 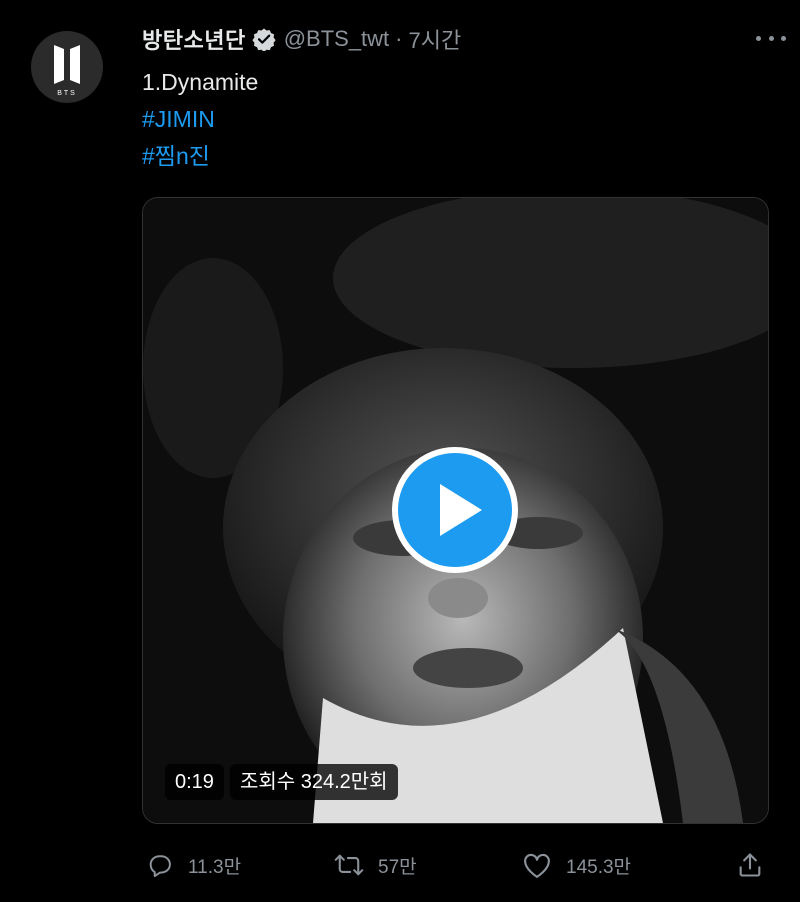 I want to click on reply-button: 11.3만, so click(x=193, y=865).